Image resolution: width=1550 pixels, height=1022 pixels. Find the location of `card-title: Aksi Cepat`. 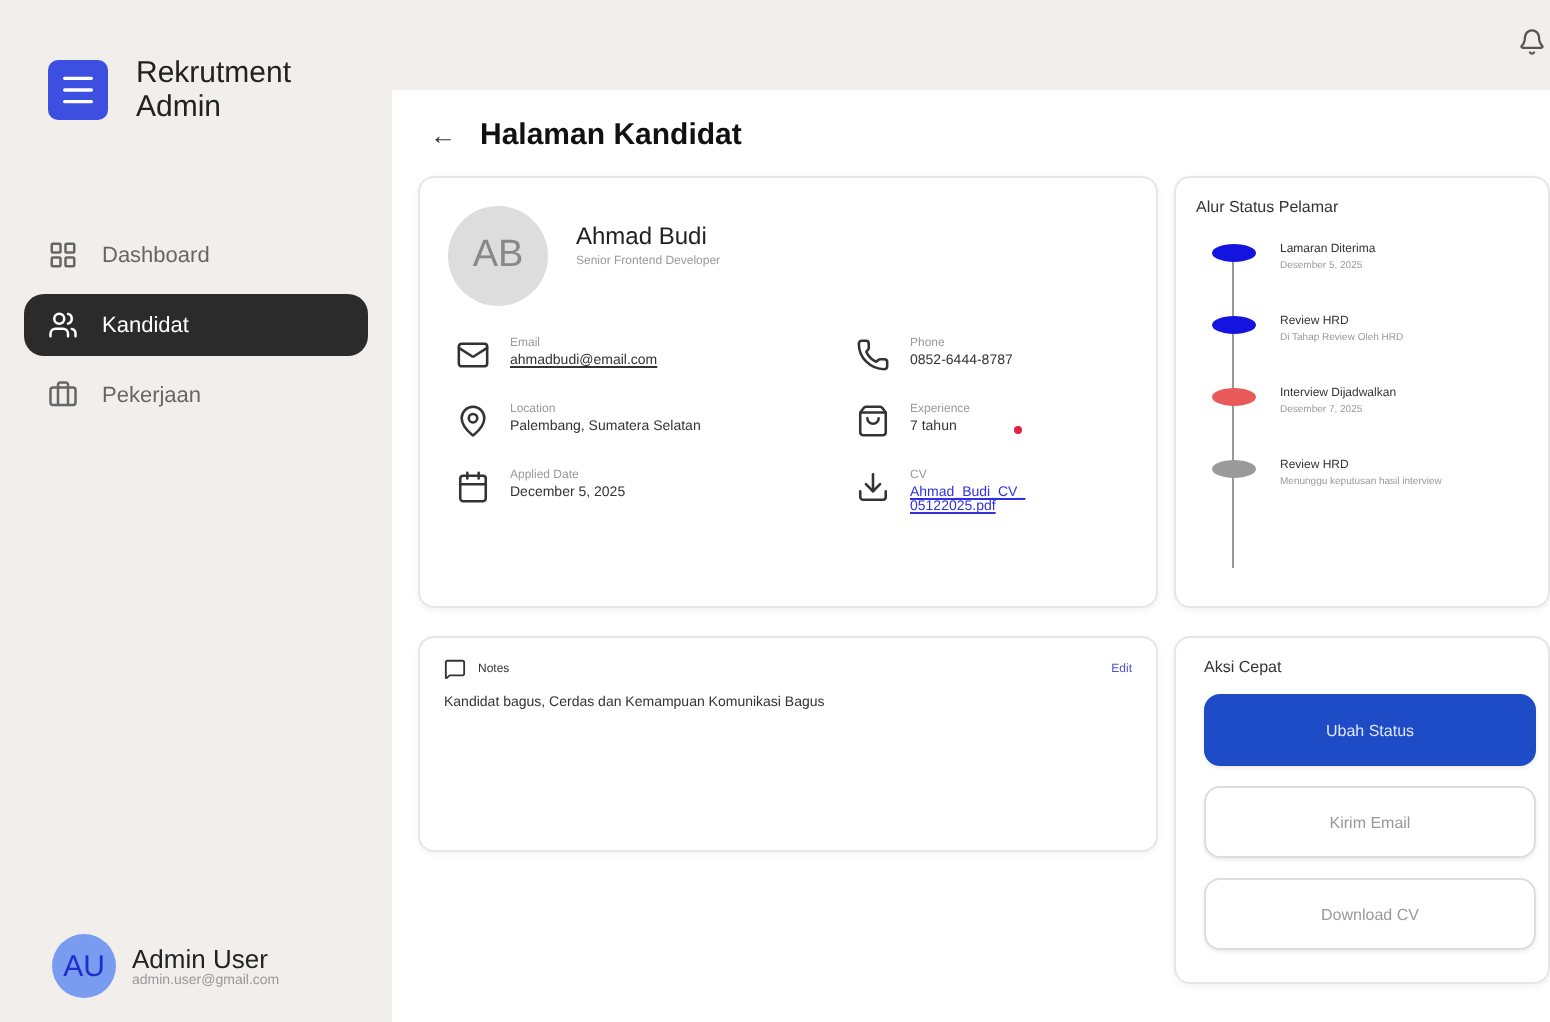

card-title: Aksi Cepat is located at coordinates (1244, 667).